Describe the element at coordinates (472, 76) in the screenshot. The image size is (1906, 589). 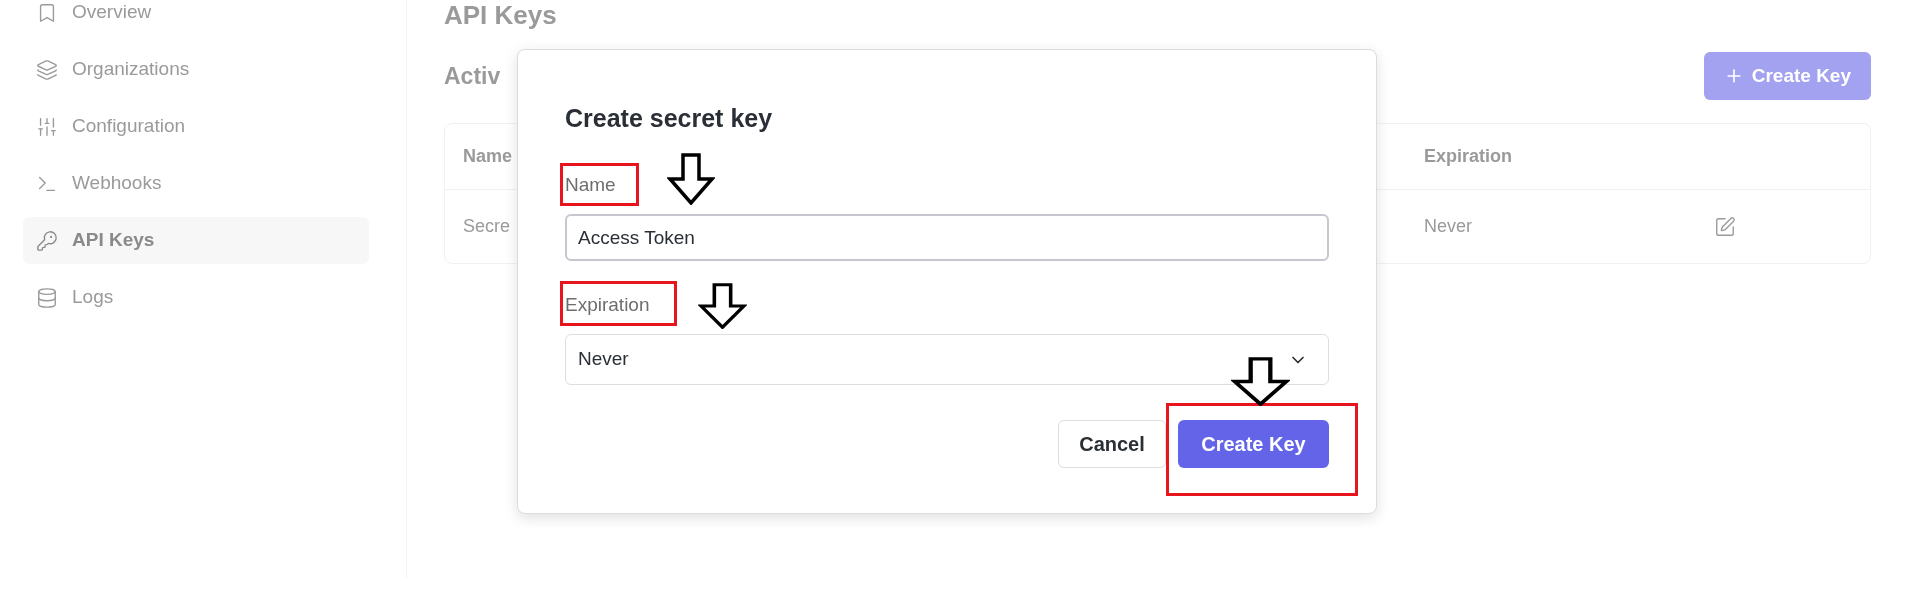
I see `section-title: Activ` at that location.